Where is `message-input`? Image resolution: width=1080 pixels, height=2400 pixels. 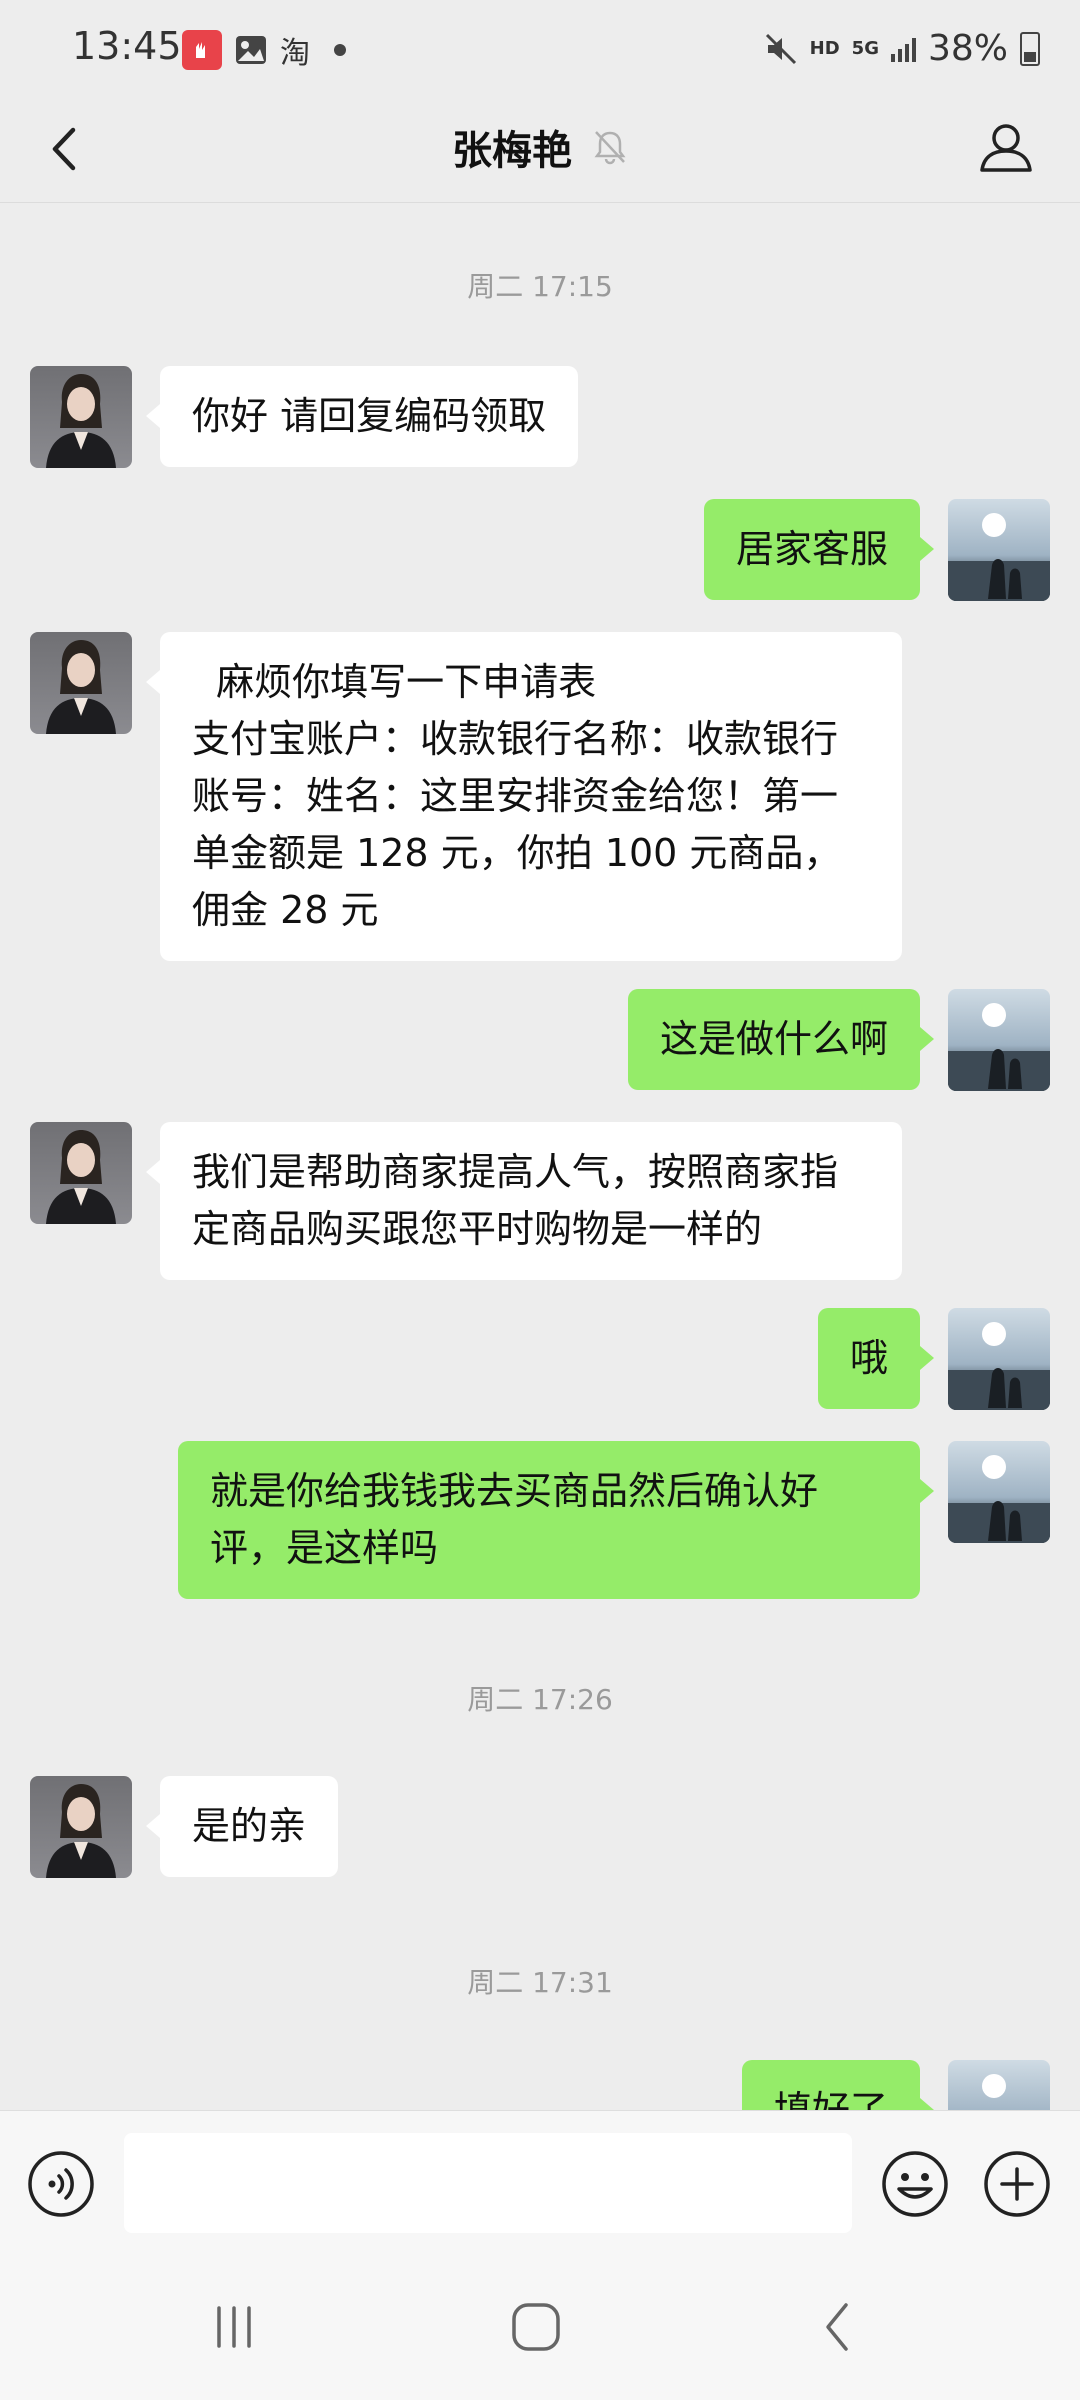
message-input is located at coordinates (488, 2183).